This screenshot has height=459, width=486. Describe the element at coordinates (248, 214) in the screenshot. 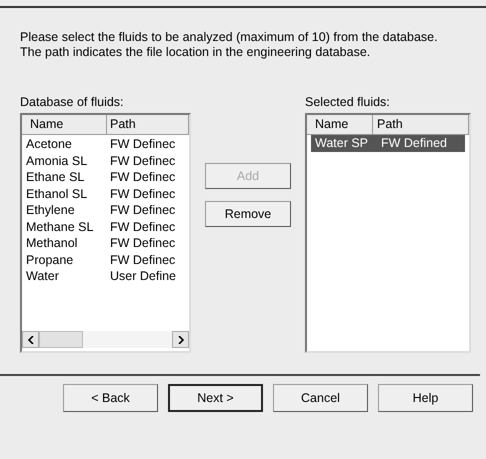

I see `remove-button: Remove` at that location.